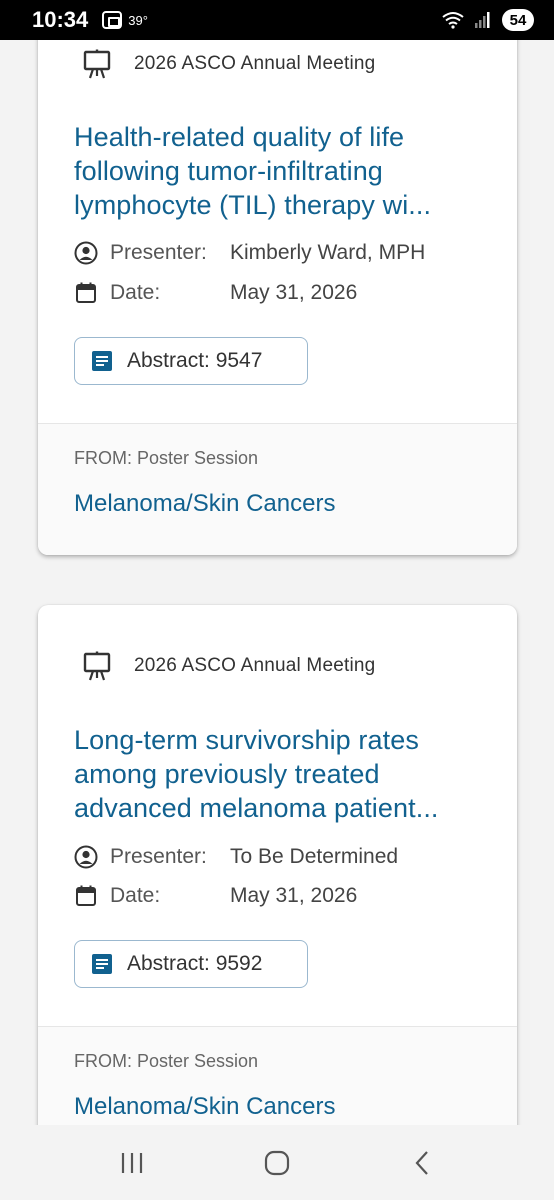 Image resolution: width=554 pixels, height=1200 pixels. What do you see at coordinates (239, 137) in the screenshot?
I see `title-line: Health-related quality of life` at bounding box center [239, 137].